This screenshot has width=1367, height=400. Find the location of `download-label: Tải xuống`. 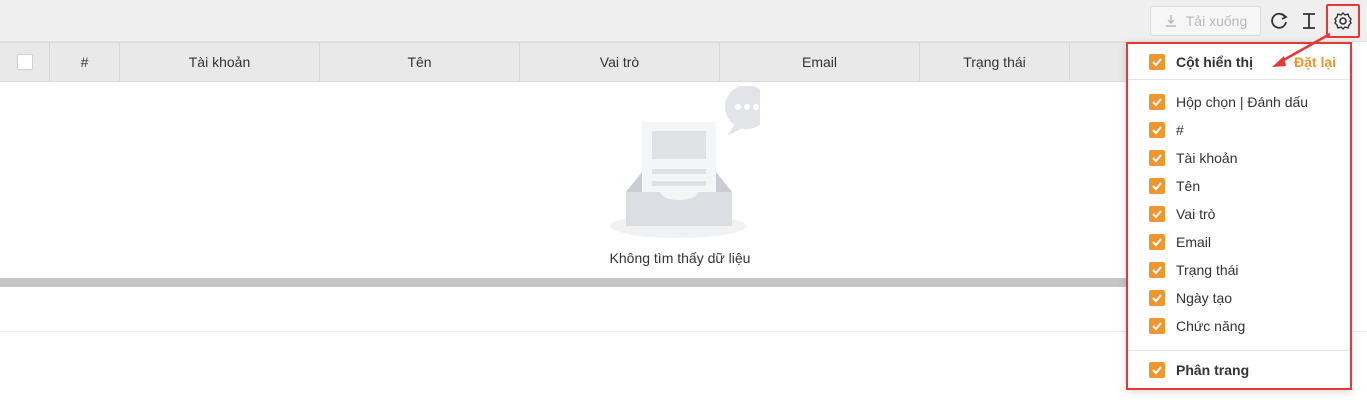

download-label: Tải xuống is located at coordinates (1216, 21).